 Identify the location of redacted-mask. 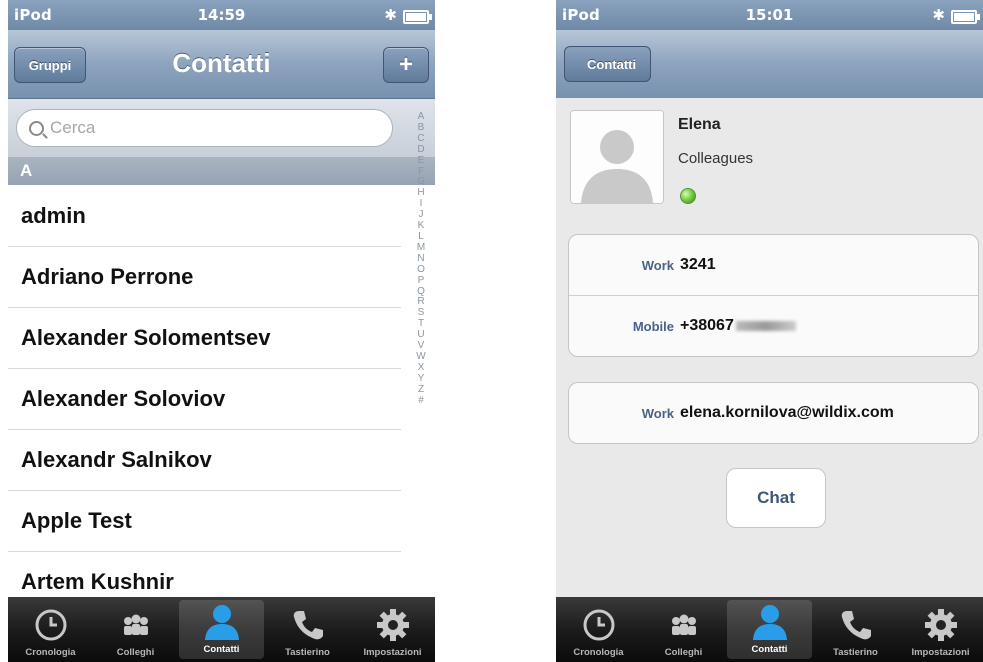
(765, 326).